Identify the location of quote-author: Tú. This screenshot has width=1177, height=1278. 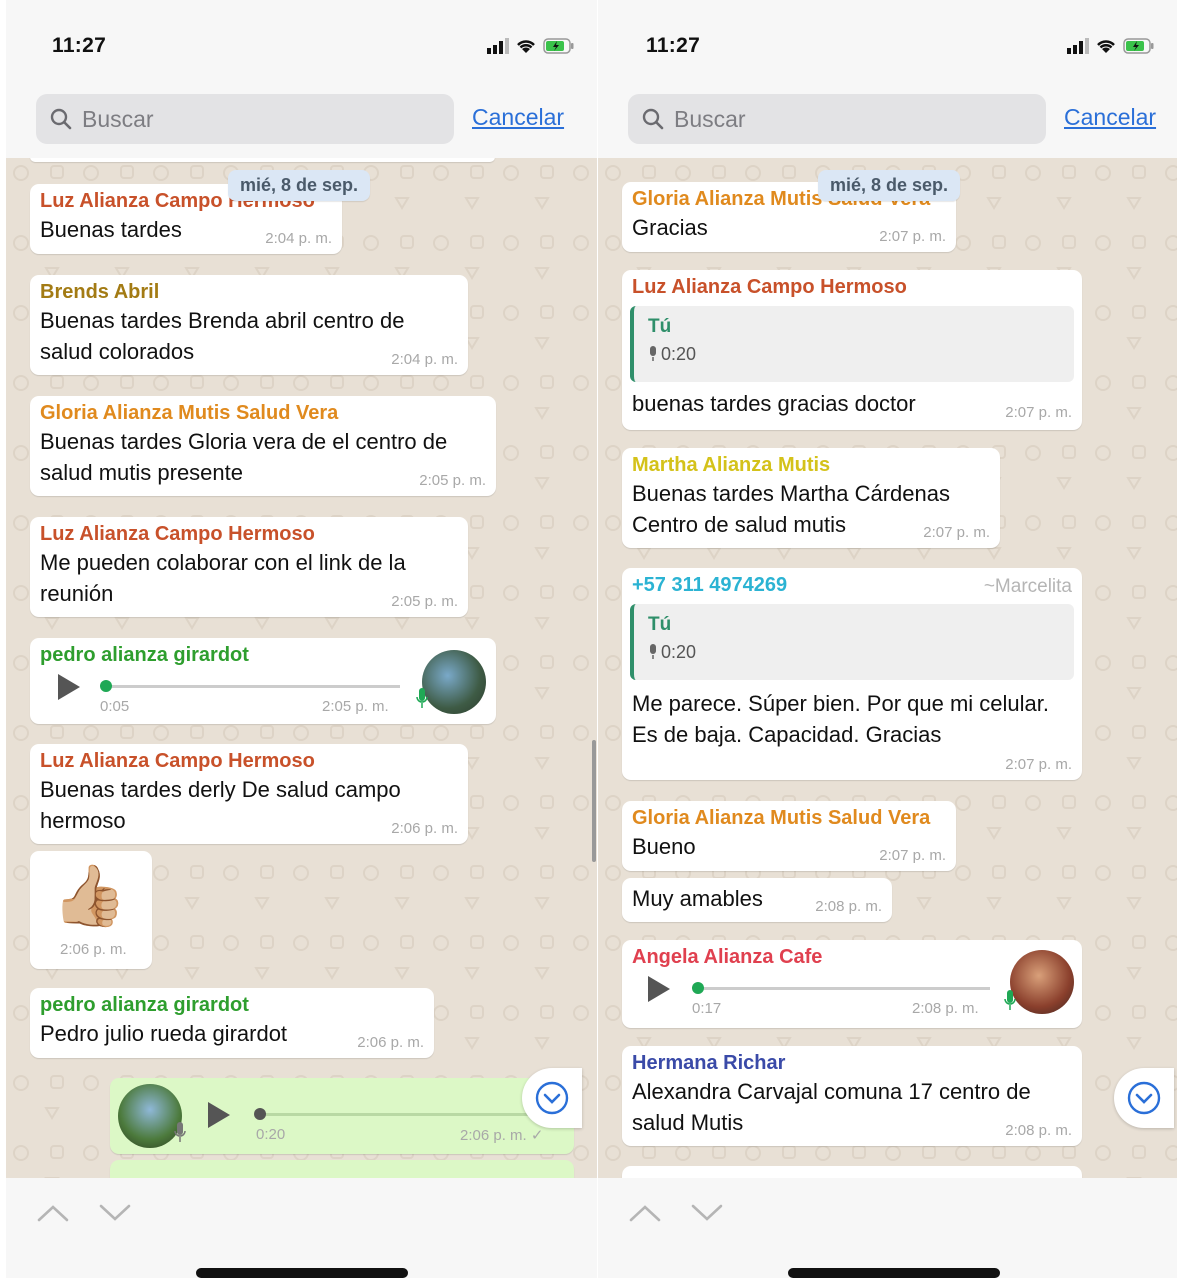
(660, 624).